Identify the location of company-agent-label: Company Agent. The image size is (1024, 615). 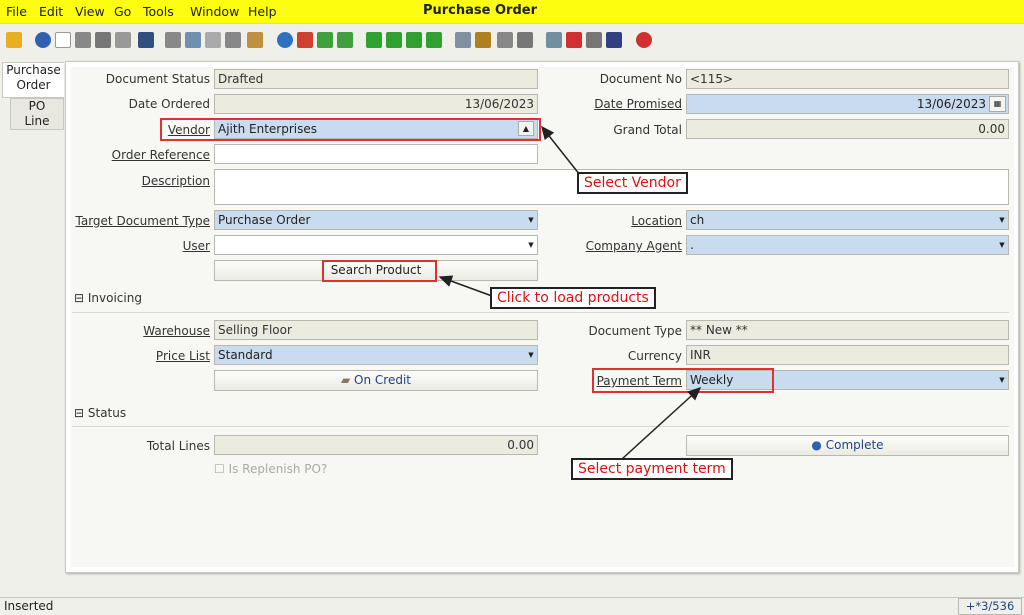
(611, 246).